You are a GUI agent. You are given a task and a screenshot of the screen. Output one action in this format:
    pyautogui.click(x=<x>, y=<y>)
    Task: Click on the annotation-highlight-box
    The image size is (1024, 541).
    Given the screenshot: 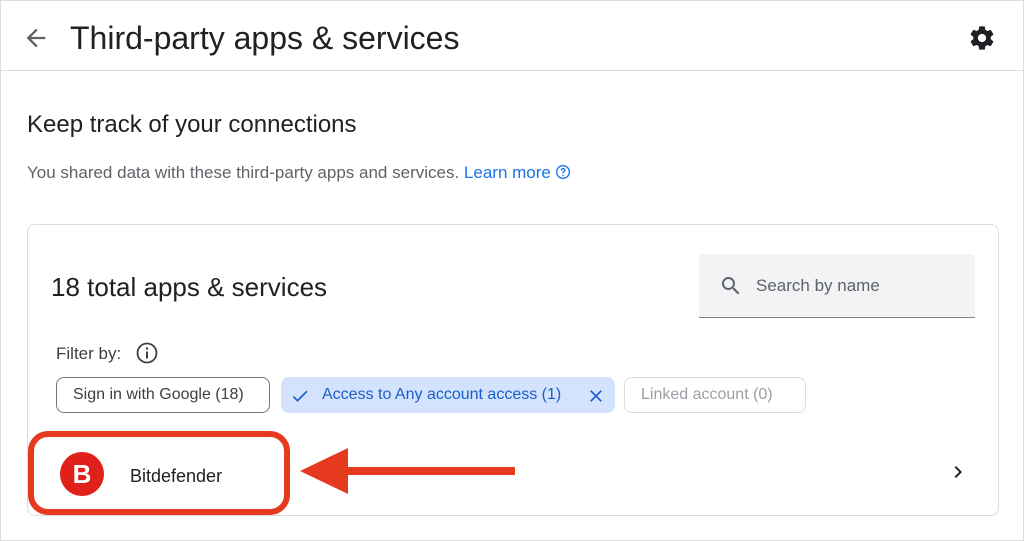 What is the action you would take?
    pyautogui.click(x=159, y=473)
    